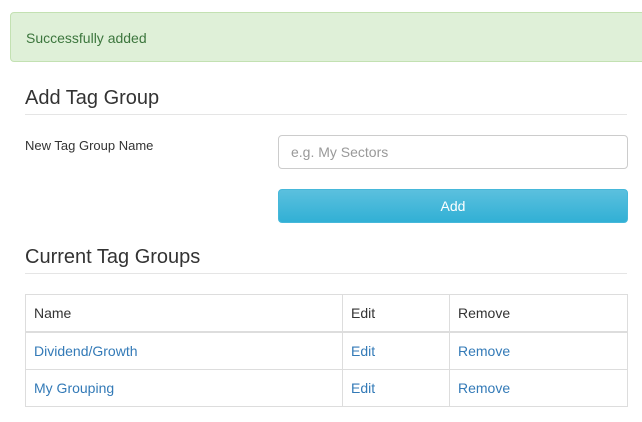 The width and height of the screenshot is (642, 422). Describe the element at coordinates (453, 206) in the screenshot. I see `add-button: Add` at that location.